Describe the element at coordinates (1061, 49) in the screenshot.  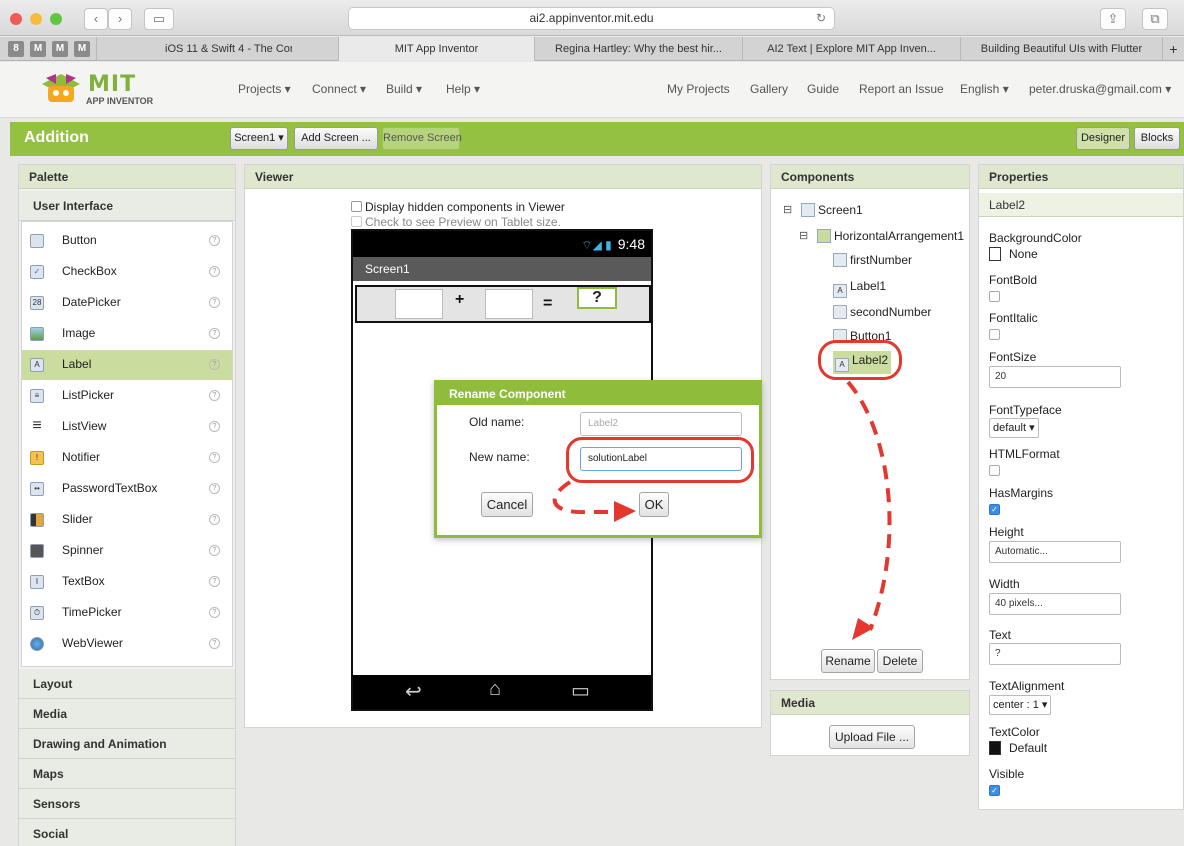
I see `tab-flutter: Building Beautiful UIs with Flutter` at that location.